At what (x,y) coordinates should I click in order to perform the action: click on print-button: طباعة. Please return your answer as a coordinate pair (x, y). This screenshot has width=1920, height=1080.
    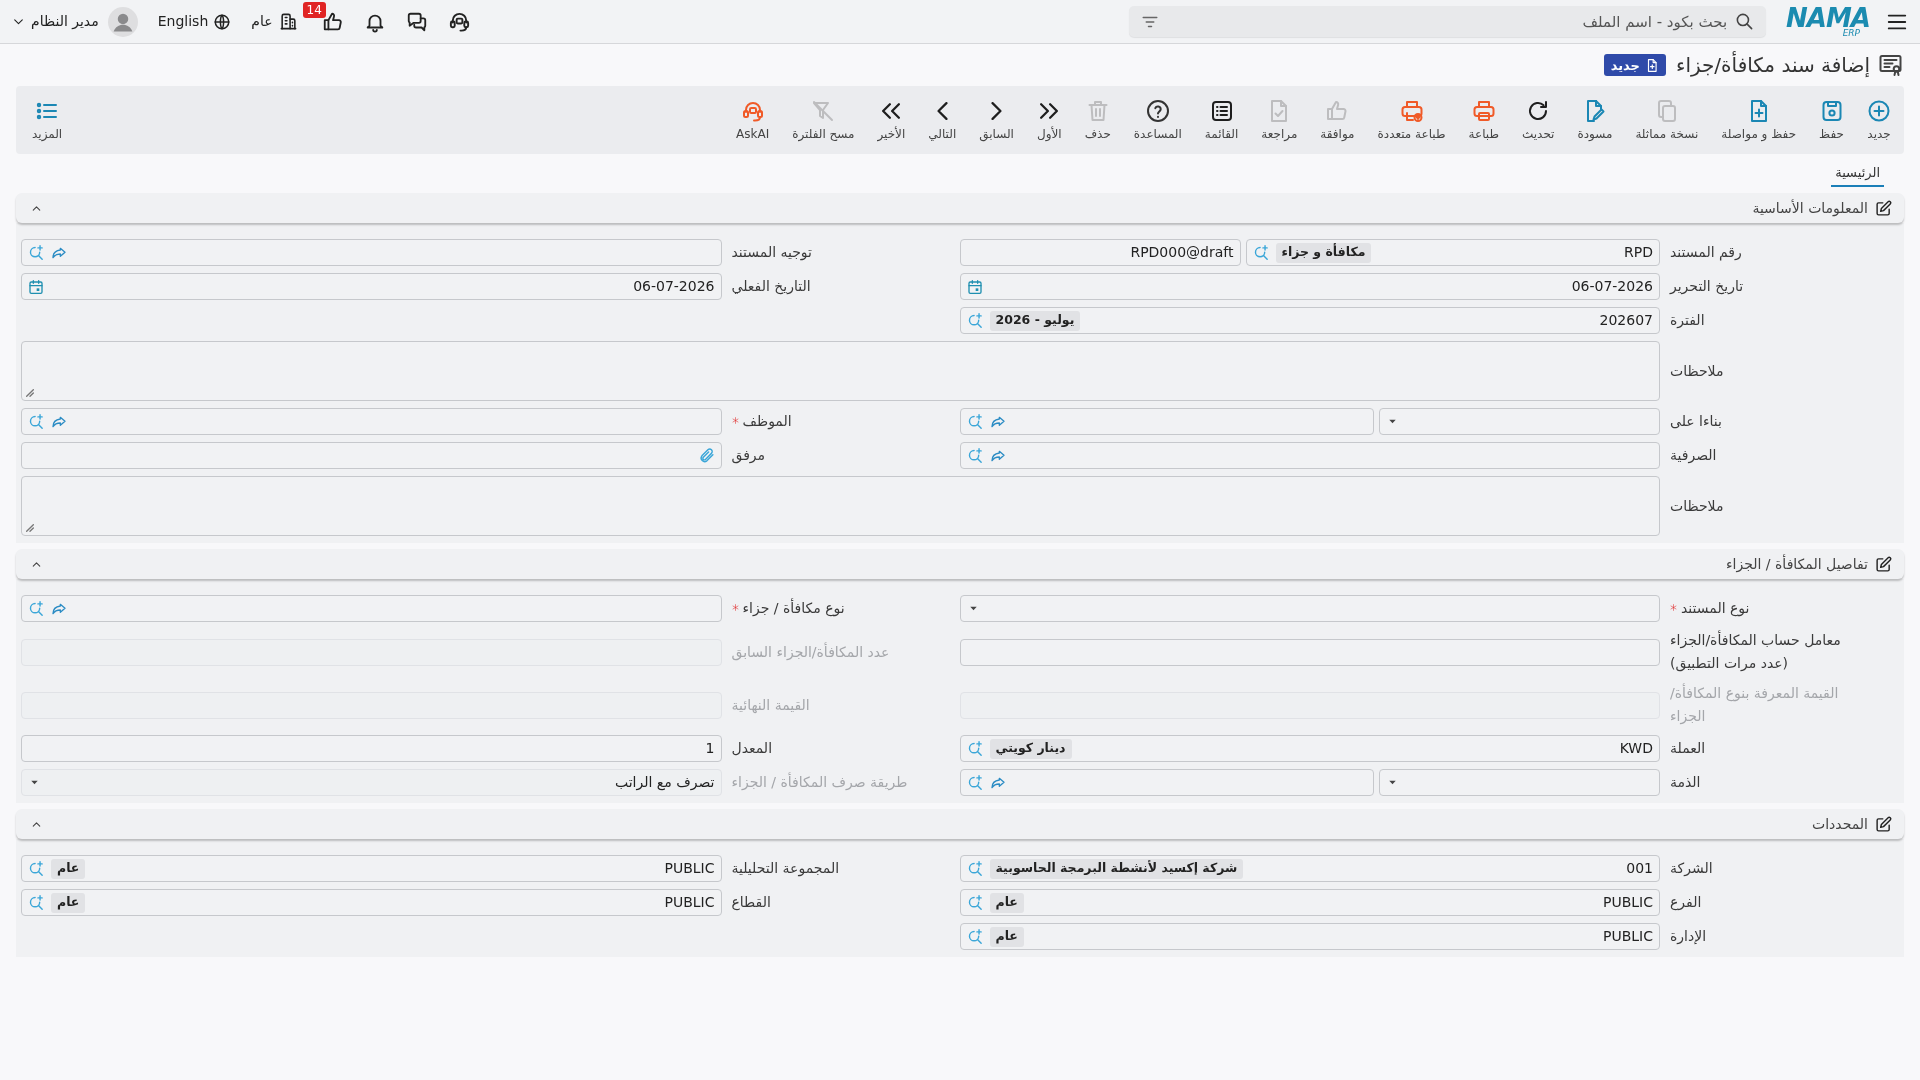
    Looking at the image, I should click on (1483, 120).